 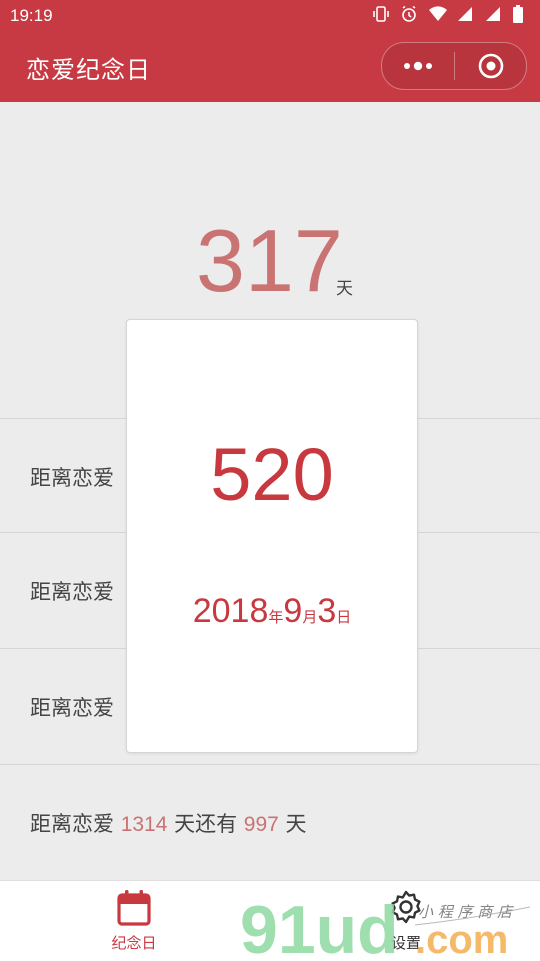 I want to click on signal-icon, so click(x=465, y=14).